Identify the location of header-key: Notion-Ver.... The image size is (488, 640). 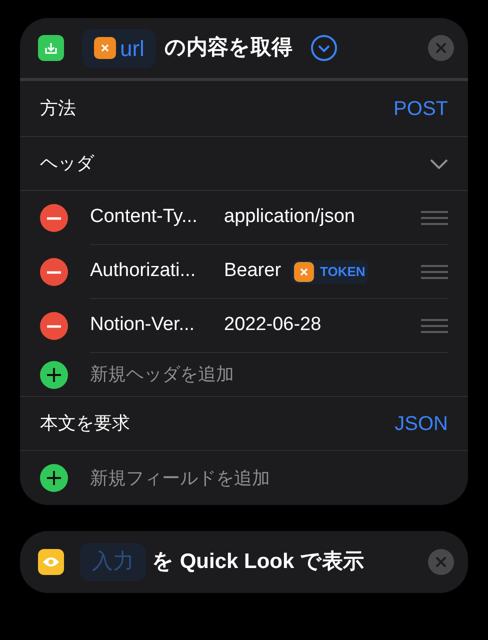
(157, 325).